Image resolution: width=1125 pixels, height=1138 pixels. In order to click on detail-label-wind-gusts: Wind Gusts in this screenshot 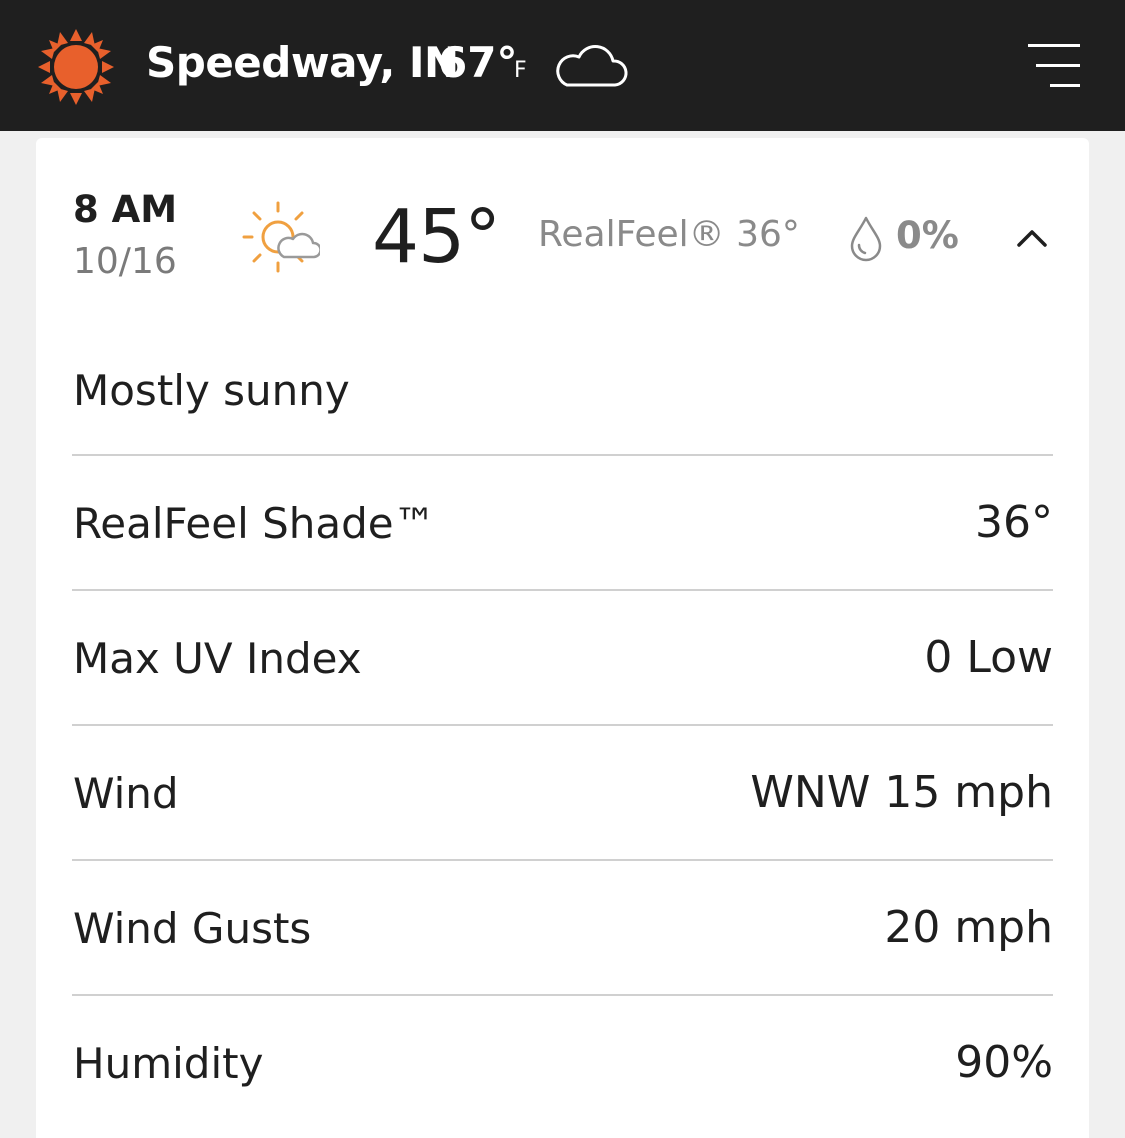, I will do `click(192, 928)`.